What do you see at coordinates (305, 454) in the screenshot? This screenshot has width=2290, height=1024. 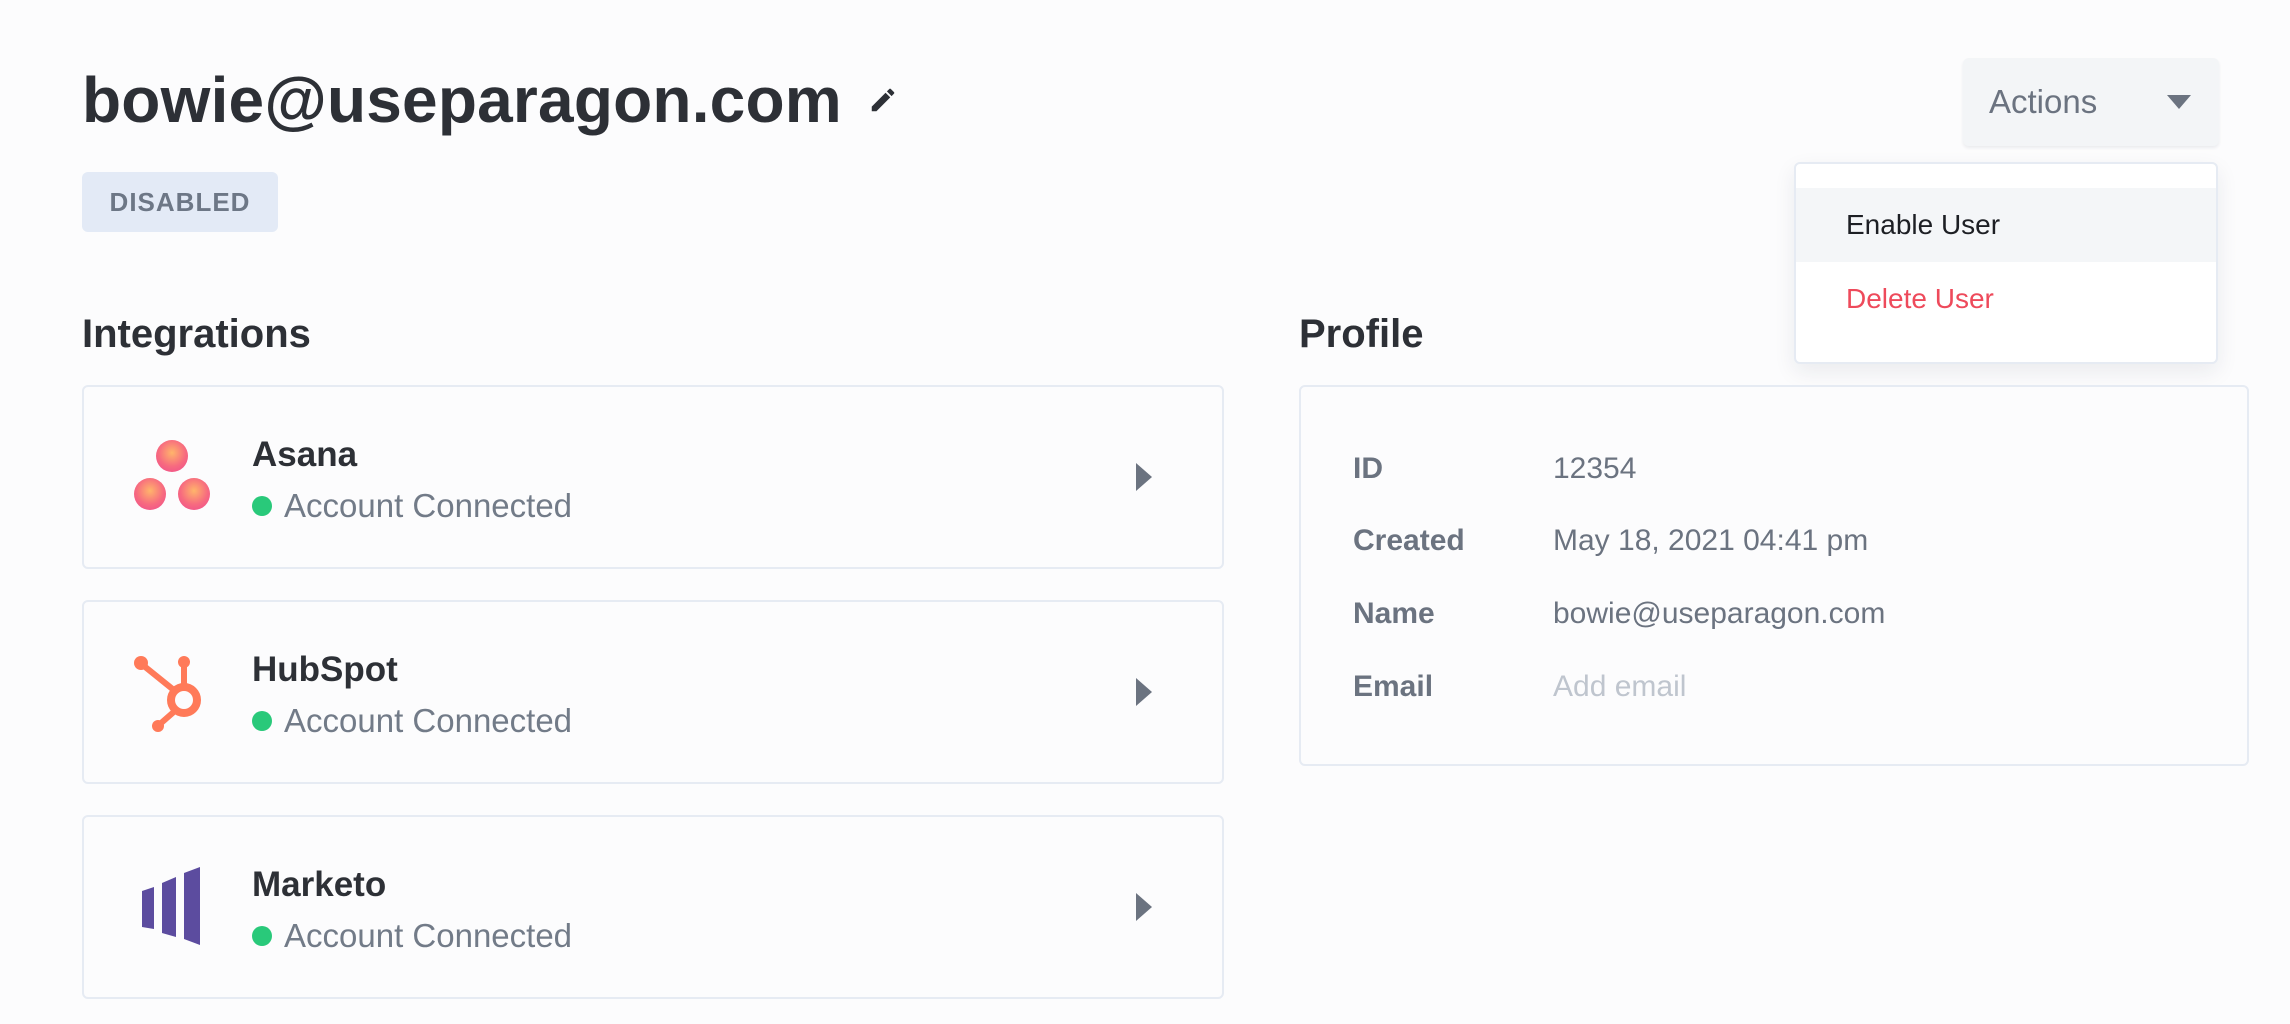 I see `integration-name: Asana` at bounding box center [305, 454].